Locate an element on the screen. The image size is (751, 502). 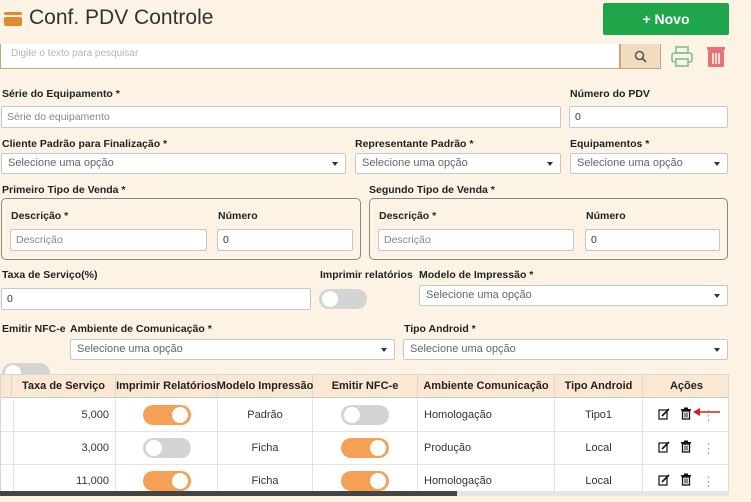
cell-taxa: 3,000 is located at coordinates (64, 448).